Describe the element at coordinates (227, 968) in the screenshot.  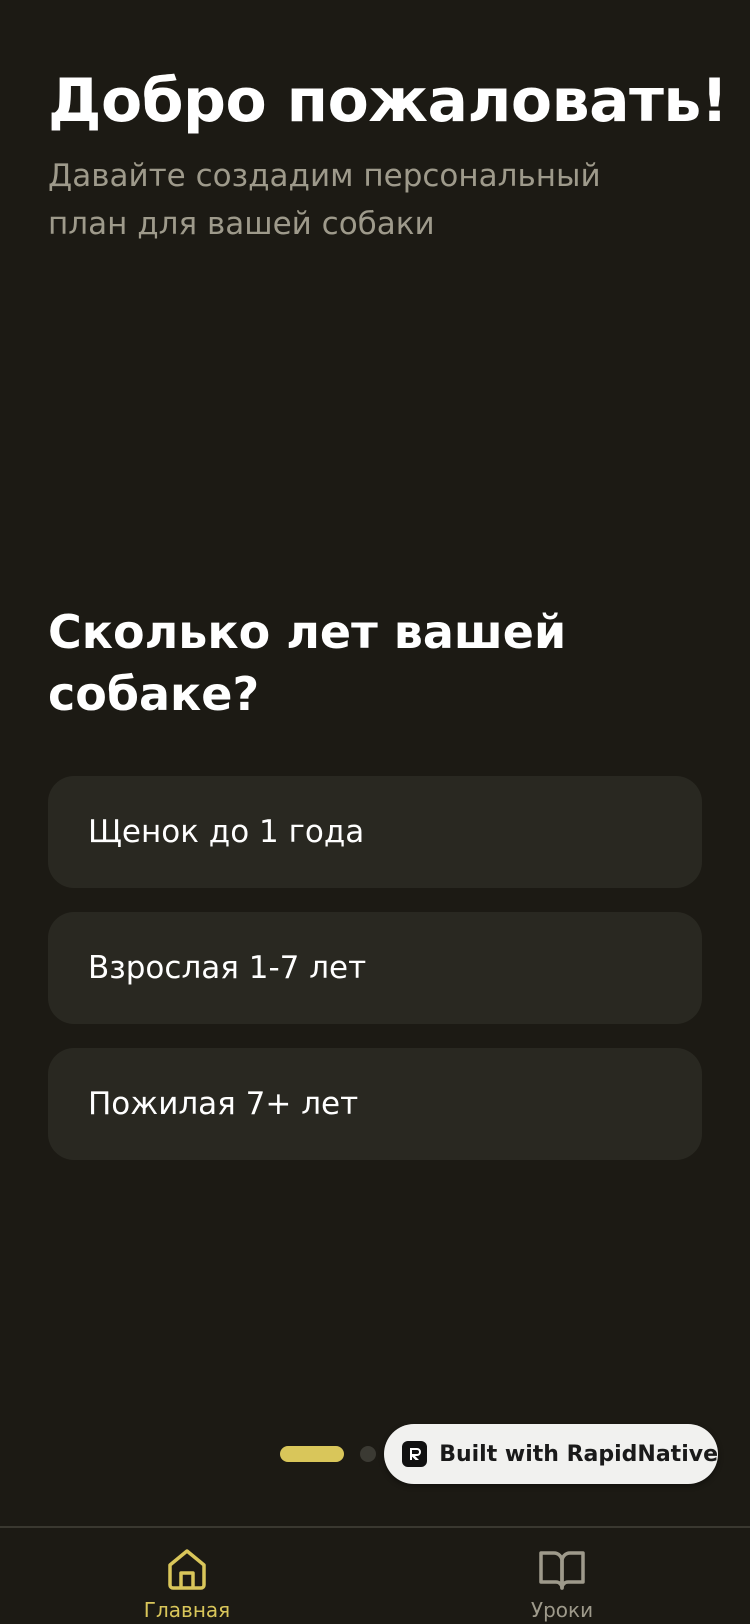
I see `option-label: Взрослая 1-7 лет` at that location.